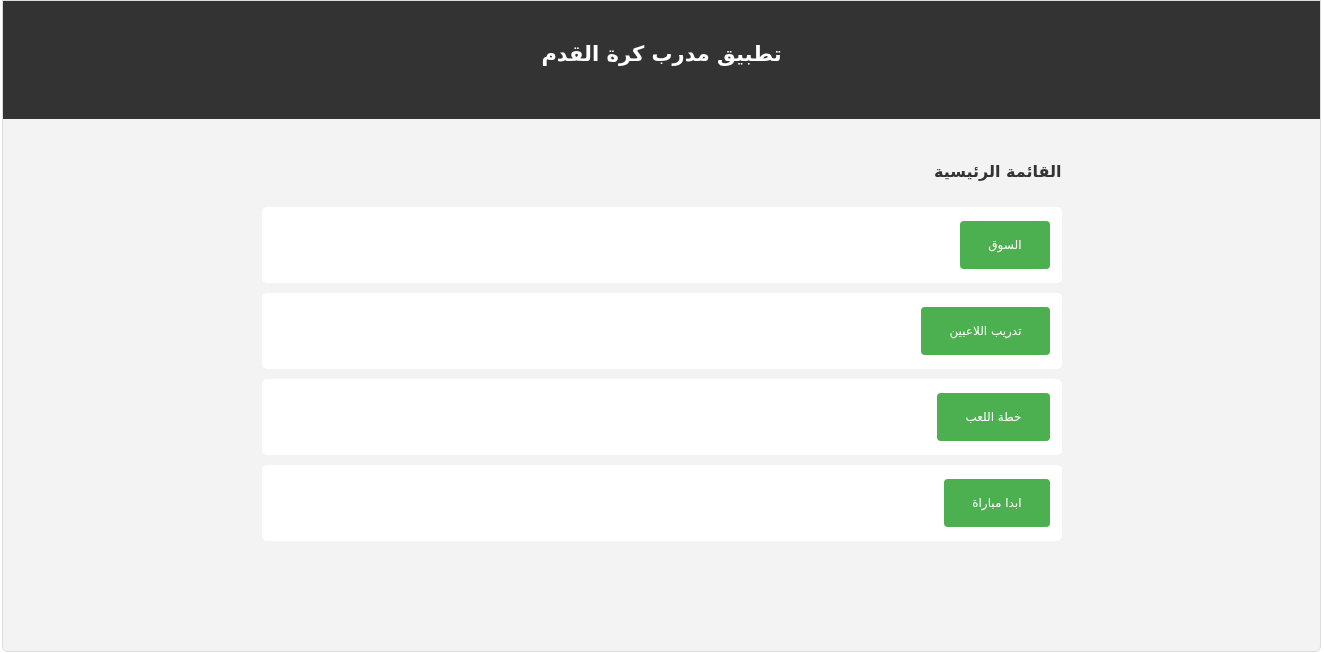 The image size is (1324, 653). Describe the element at coordinates (985, 331) in the screenshot. I see `menu-button: تدريب اللاعبين` at that location.